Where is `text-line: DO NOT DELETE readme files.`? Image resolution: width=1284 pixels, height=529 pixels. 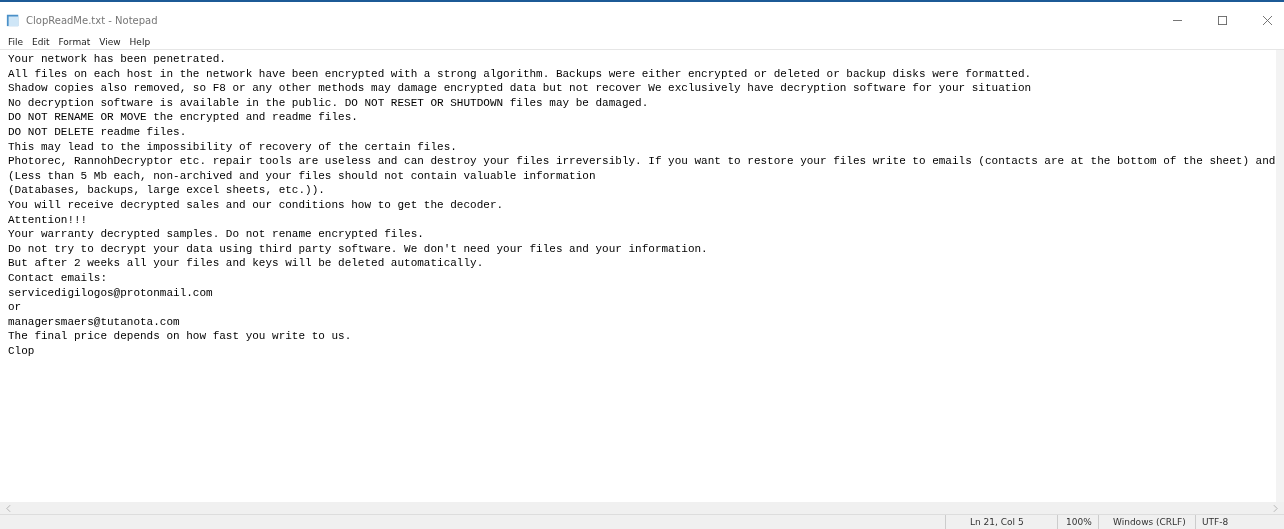
text-line: DO NOT DELETE readme files. is located at coordinates (98, 132).